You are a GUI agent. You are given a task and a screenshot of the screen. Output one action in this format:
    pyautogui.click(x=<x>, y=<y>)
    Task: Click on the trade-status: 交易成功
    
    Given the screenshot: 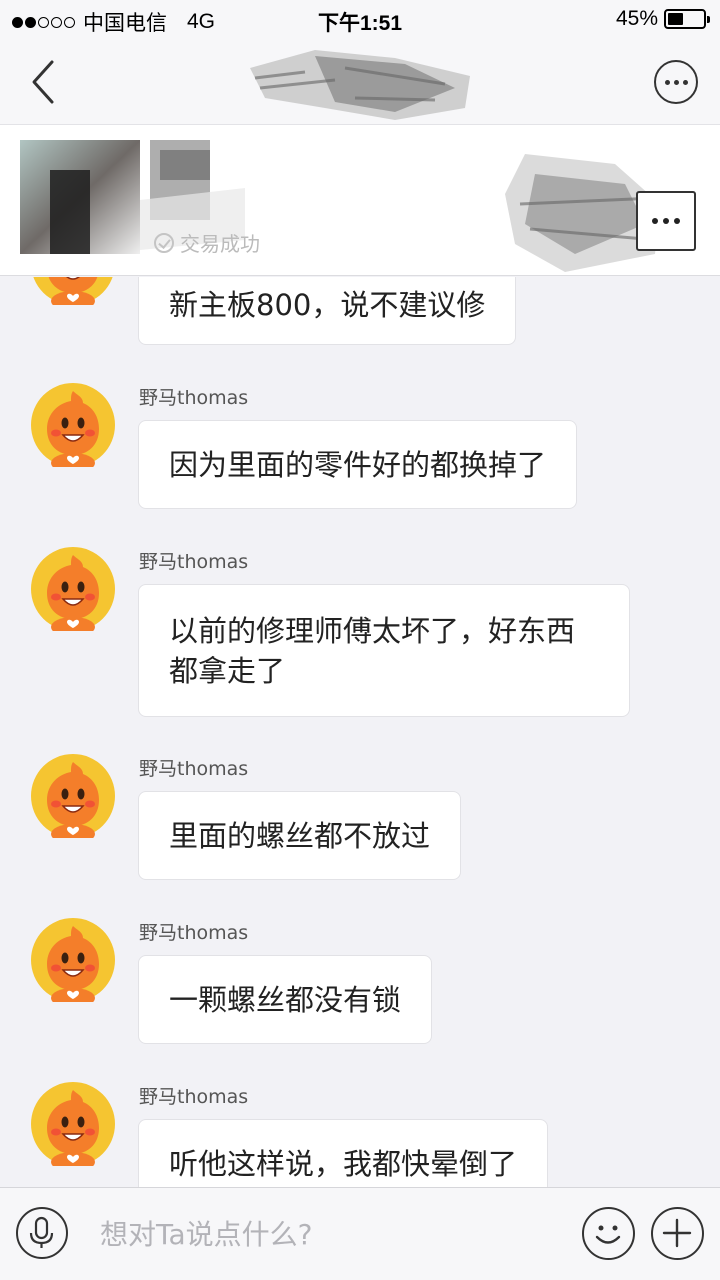 What is the action you would take?
    pyautogui.click(x=207, y=242)
    